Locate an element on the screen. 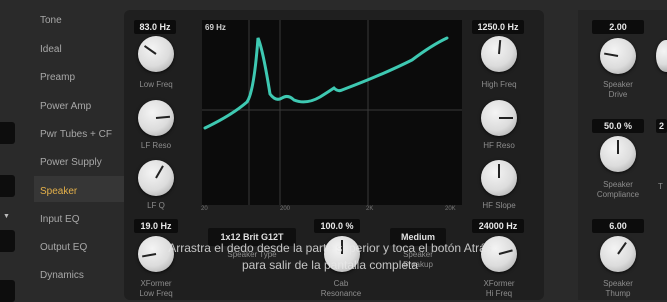 This screenshot has height=302, width=667. speaker-compliance-knob is located at coordinates (618, 154).